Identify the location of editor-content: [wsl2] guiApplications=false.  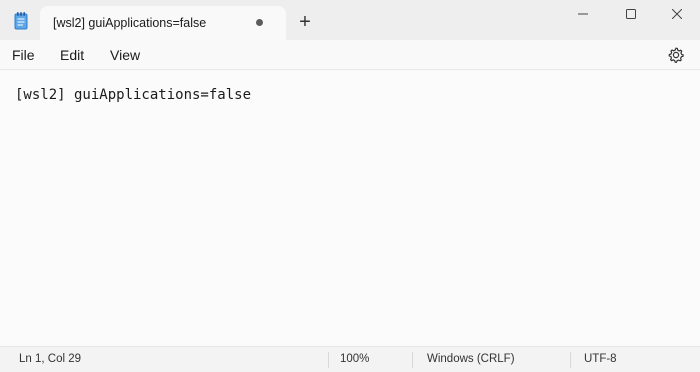
(133, 95).